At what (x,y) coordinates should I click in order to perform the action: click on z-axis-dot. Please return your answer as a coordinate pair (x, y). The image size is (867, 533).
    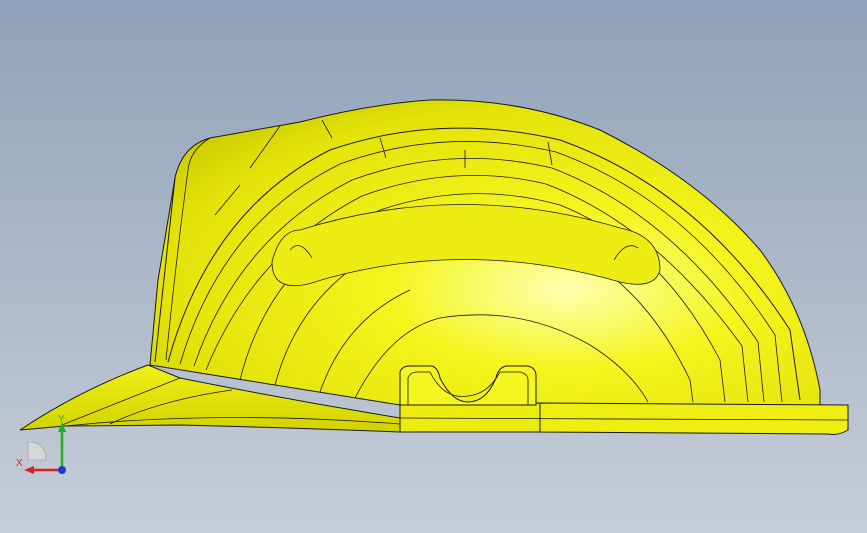
    Looking at the image, I should click on (62, 470).